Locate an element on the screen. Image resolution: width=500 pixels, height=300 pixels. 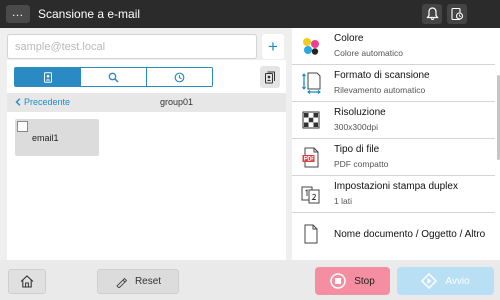
home-button is located at coordinates (27, 281).